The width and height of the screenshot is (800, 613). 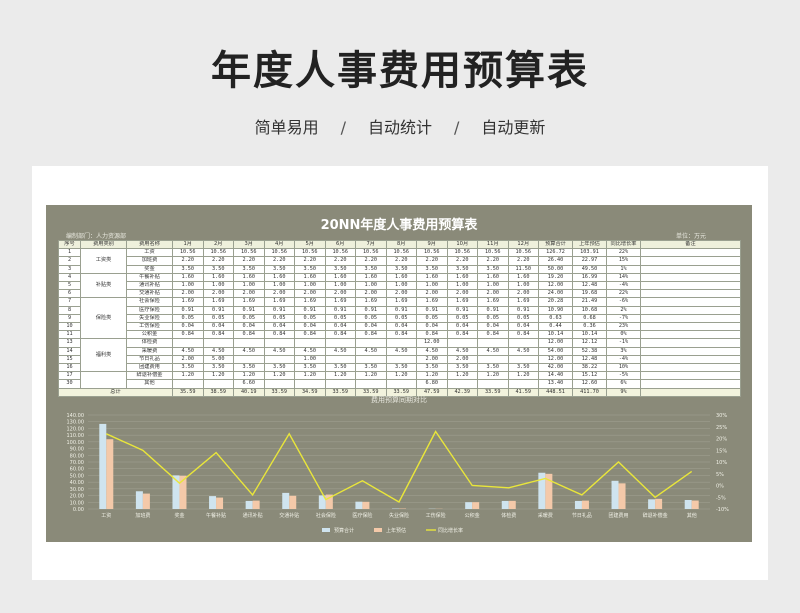 I want to click on table-cell: 1%, so click(x=623, y=269).